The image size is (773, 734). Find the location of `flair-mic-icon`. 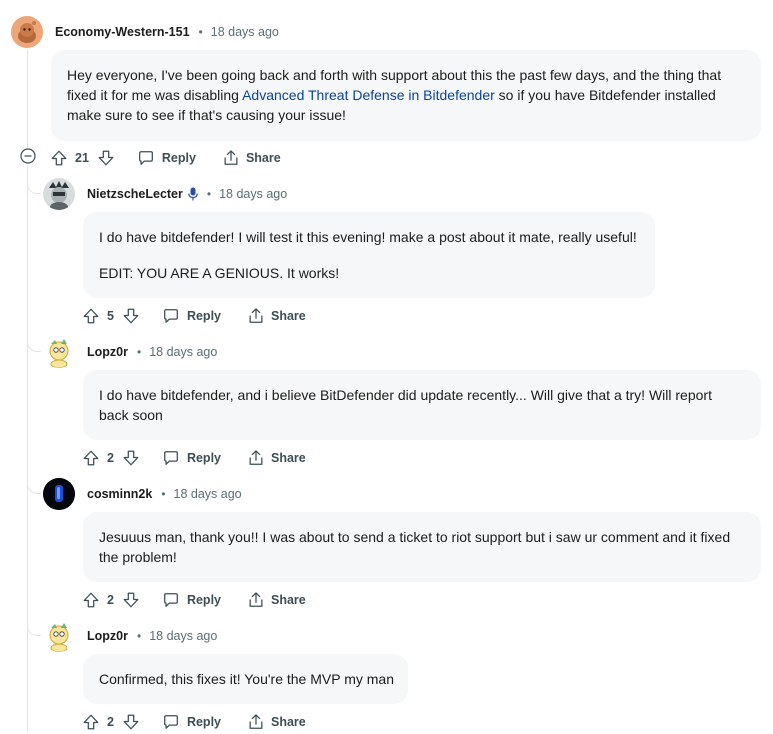

flair-mic-icon is located at coordinates (193, 194).